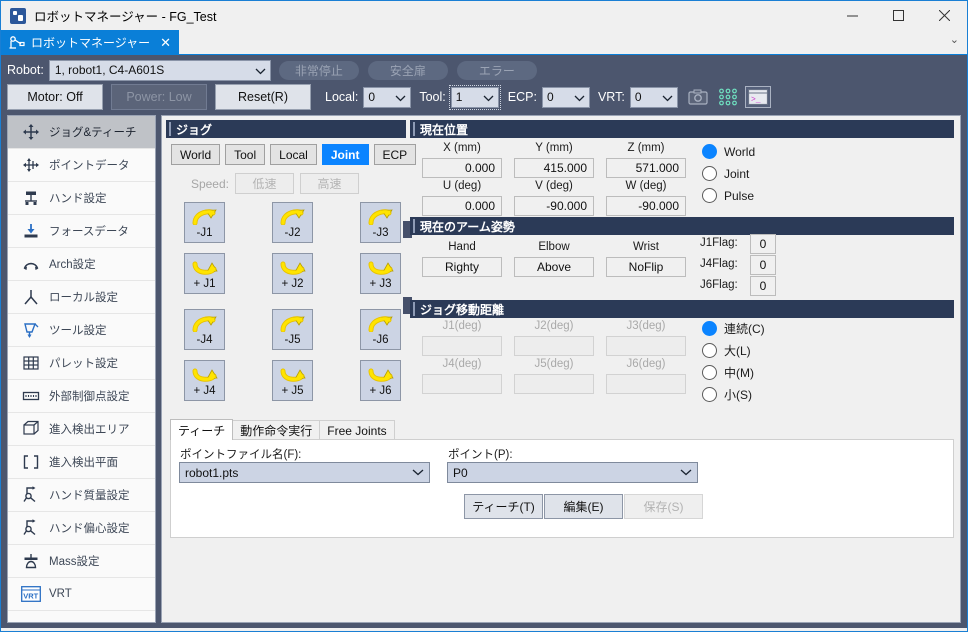 The image size is (968, 632). Describe the element at coordinates (264, 183) in the screenshot. I see `speed-low-button: 低速` at that location.